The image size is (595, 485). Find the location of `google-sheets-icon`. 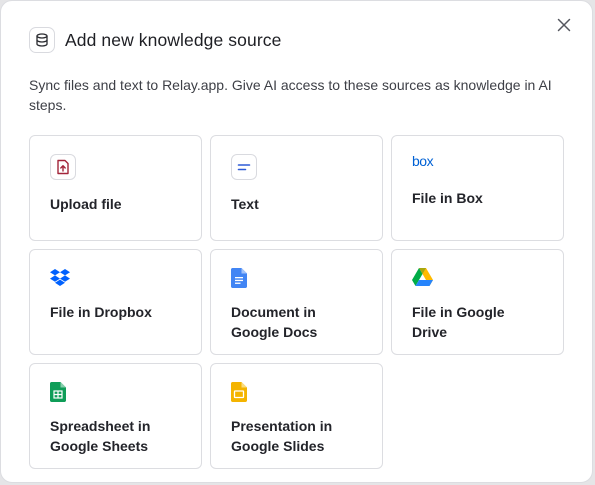

google-sheets-icon is located at coordinates (58, 392).